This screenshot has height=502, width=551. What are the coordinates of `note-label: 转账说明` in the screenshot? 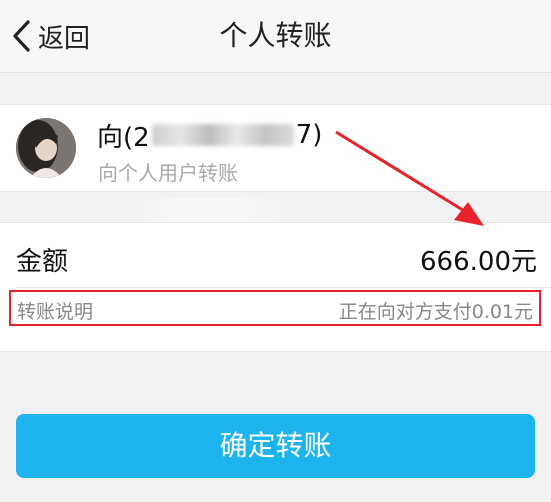 It's located at (55, 312).